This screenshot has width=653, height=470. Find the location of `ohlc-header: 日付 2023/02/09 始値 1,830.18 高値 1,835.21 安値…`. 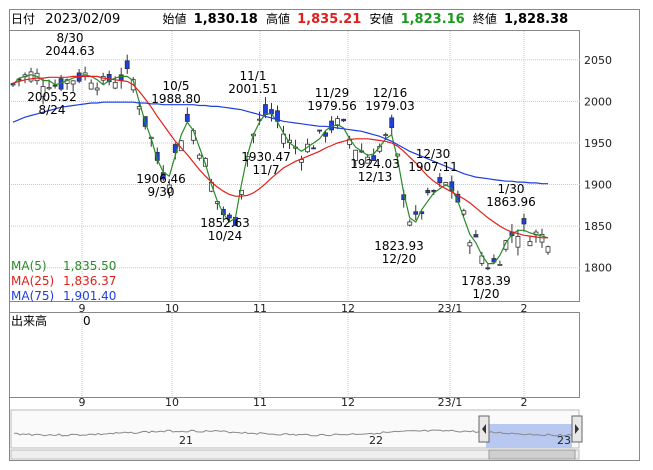

ohlc-header: 日付 2023/02/09 始値 1,830.18 高値 1,835.21 安値… is located at coordinates (325, 21).